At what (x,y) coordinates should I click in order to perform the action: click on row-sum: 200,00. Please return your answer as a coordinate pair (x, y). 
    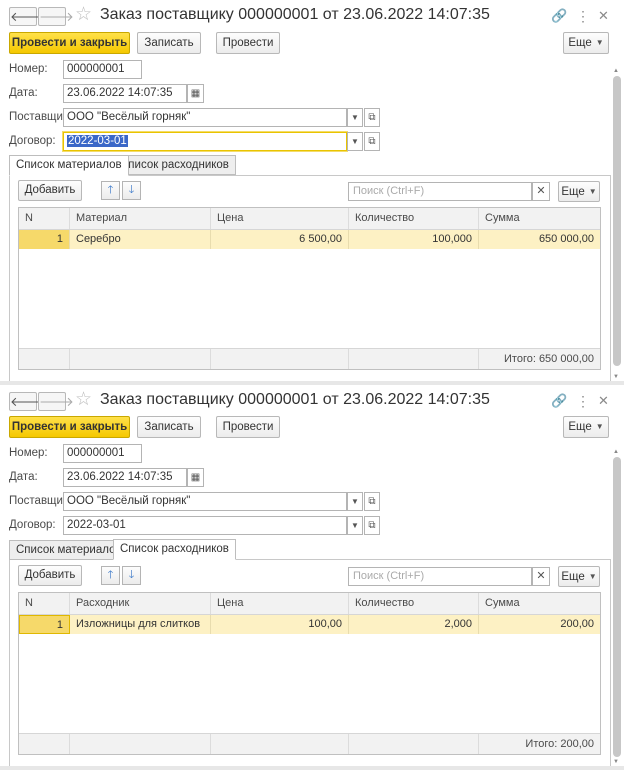
    Looking at the image, I should click on (539, 624).